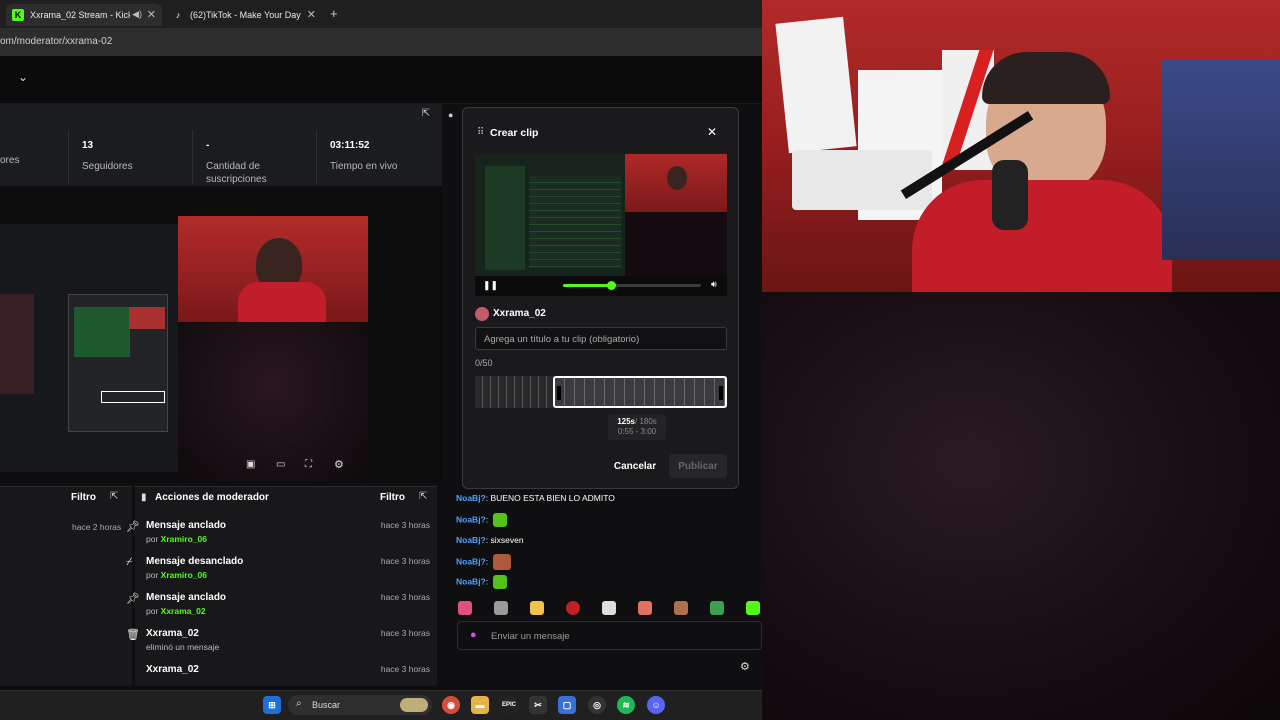 The height and width of the screenshot is (720, 1280). What do you see at coordinates (626, 421) in the screenshot?
I see `clip-duration: 125s` at bounding box center [626, 421].